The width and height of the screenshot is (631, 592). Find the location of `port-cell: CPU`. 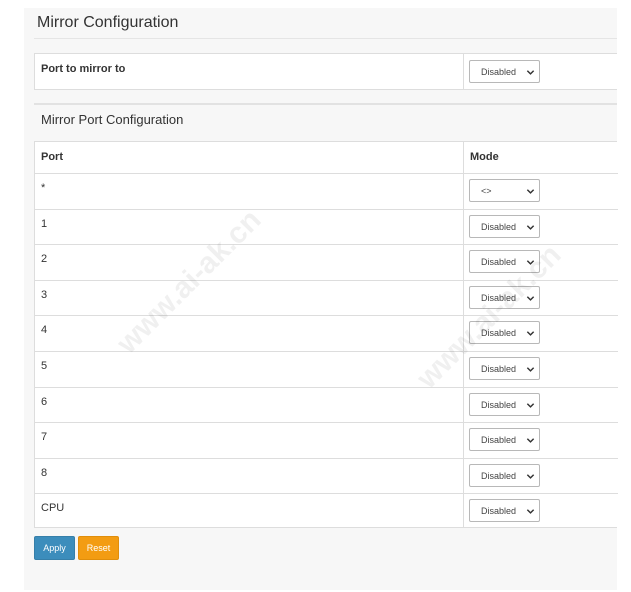

port-cell: CPU is located at coordinates (53, 508).